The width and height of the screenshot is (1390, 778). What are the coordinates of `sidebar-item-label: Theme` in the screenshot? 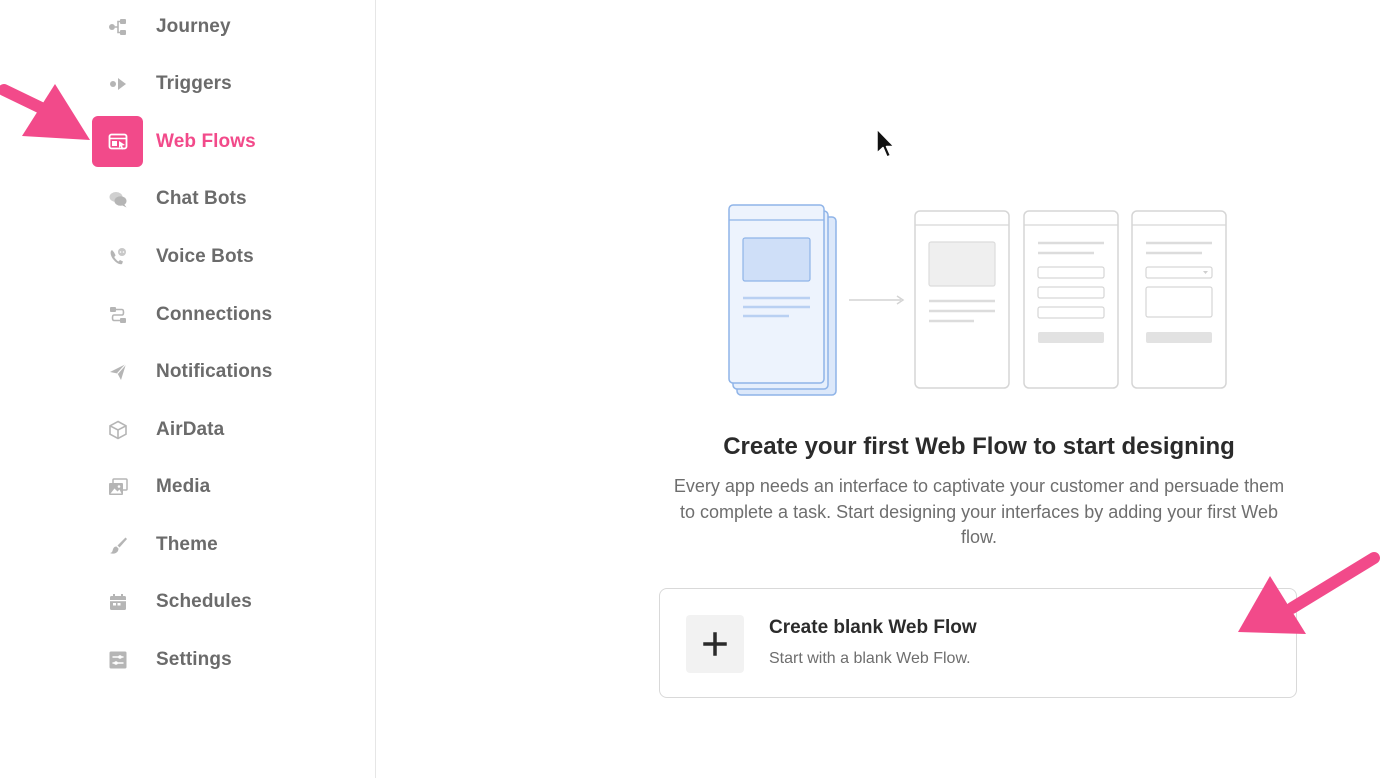 It's located at (187, 544).